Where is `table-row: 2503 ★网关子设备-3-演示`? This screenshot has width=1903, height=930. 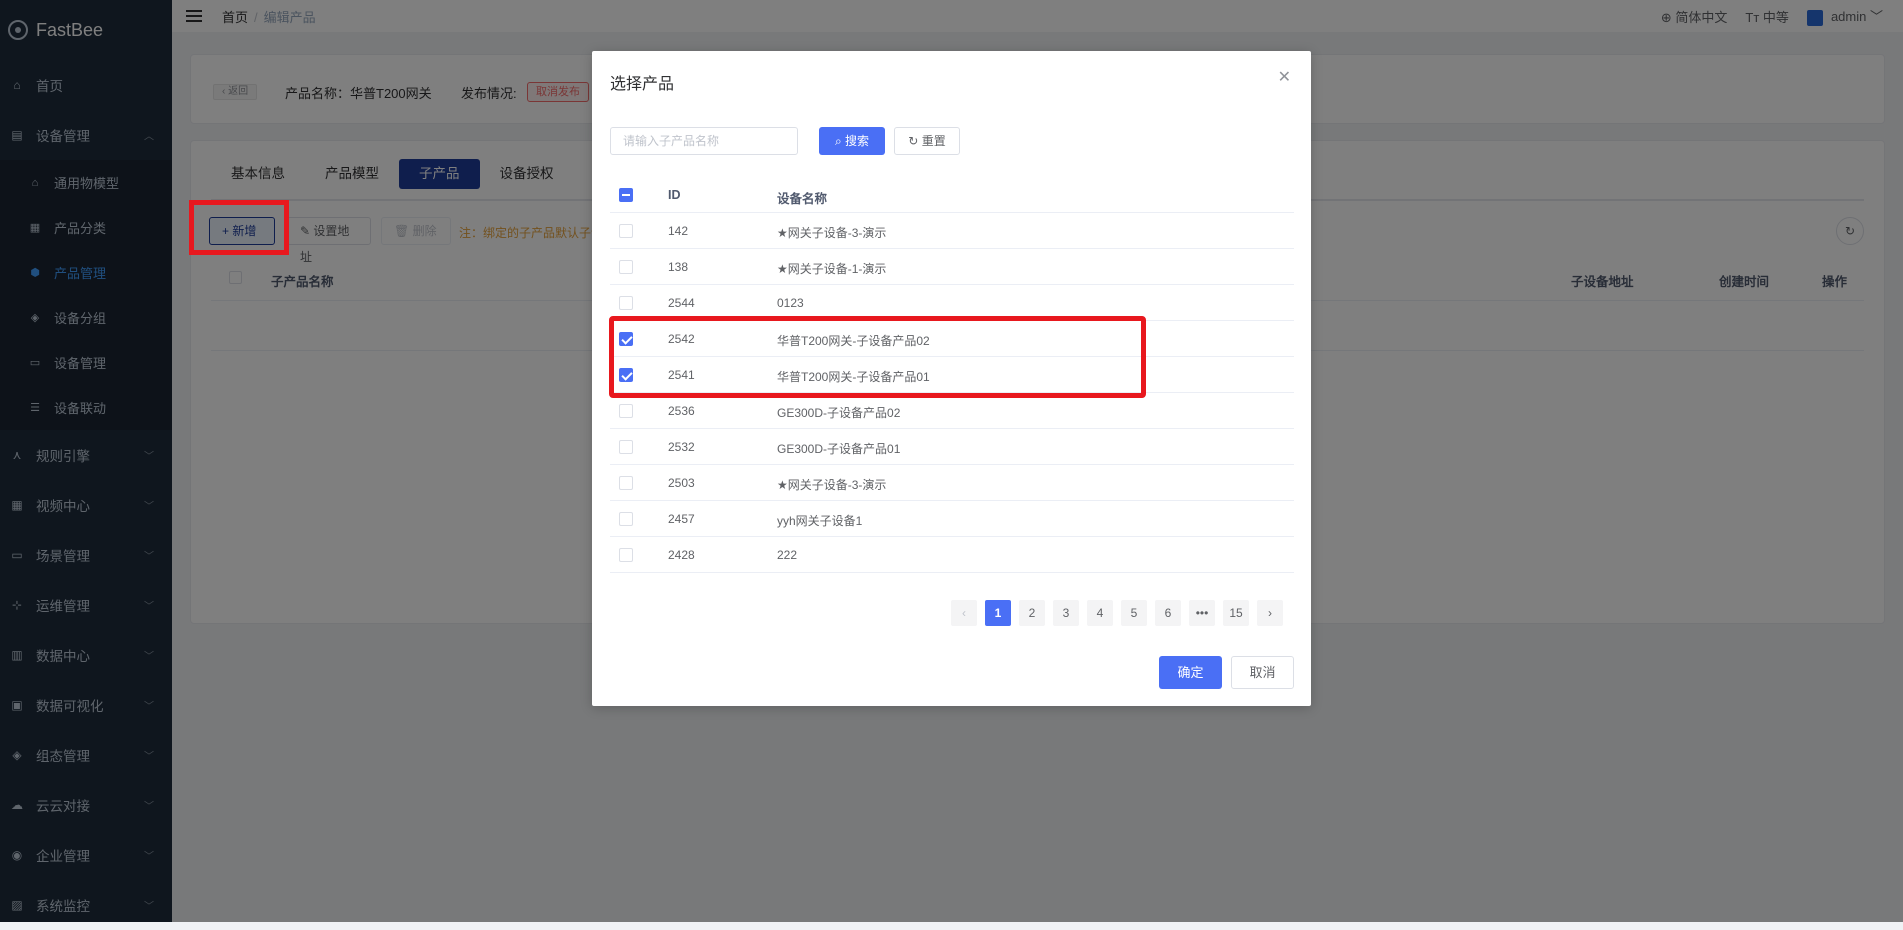
table-row: 2503 ★网关子设备-3-演示 is located at coordinates (952, 483).